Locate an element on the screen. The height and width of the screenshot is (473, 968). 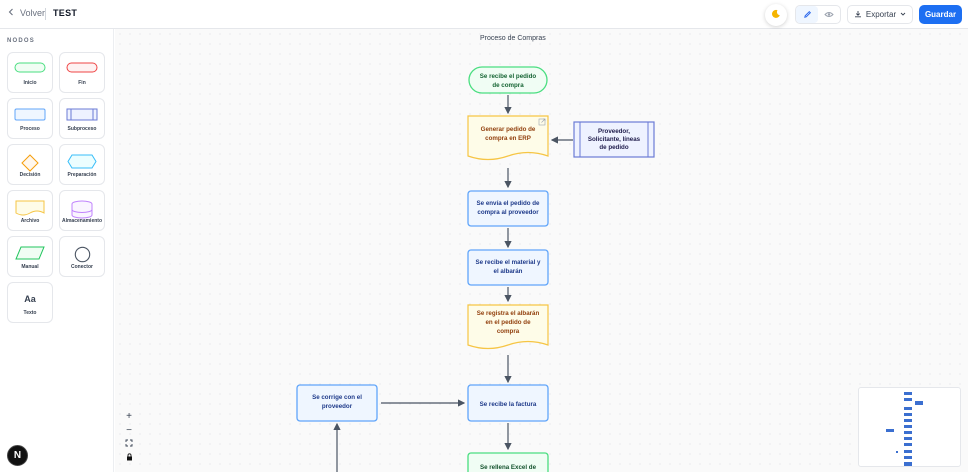
preview-mode-button is located at coordinates (829, 14).